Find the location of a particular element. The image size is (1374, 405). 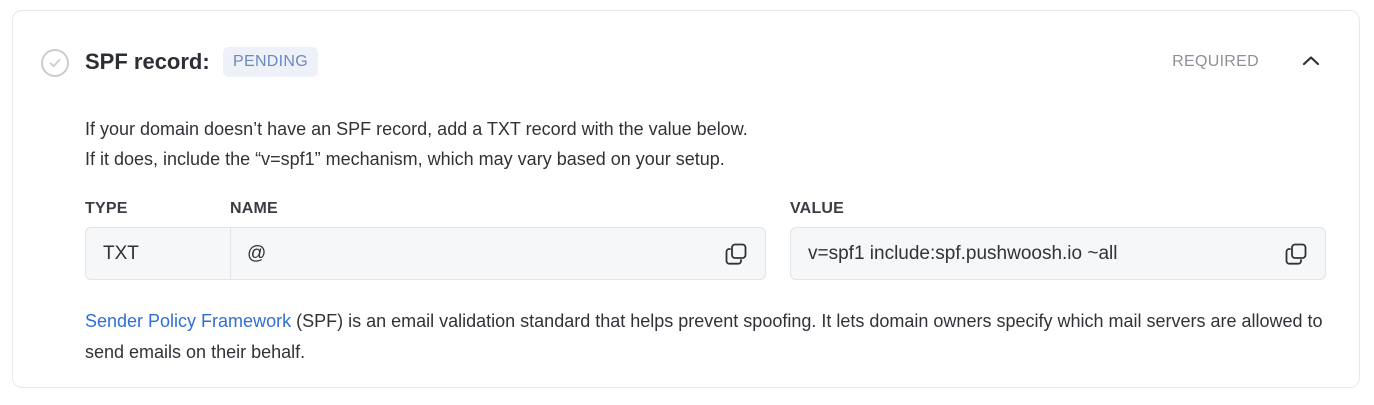

record-type-value: TXT is located at coordinates (121, 253).